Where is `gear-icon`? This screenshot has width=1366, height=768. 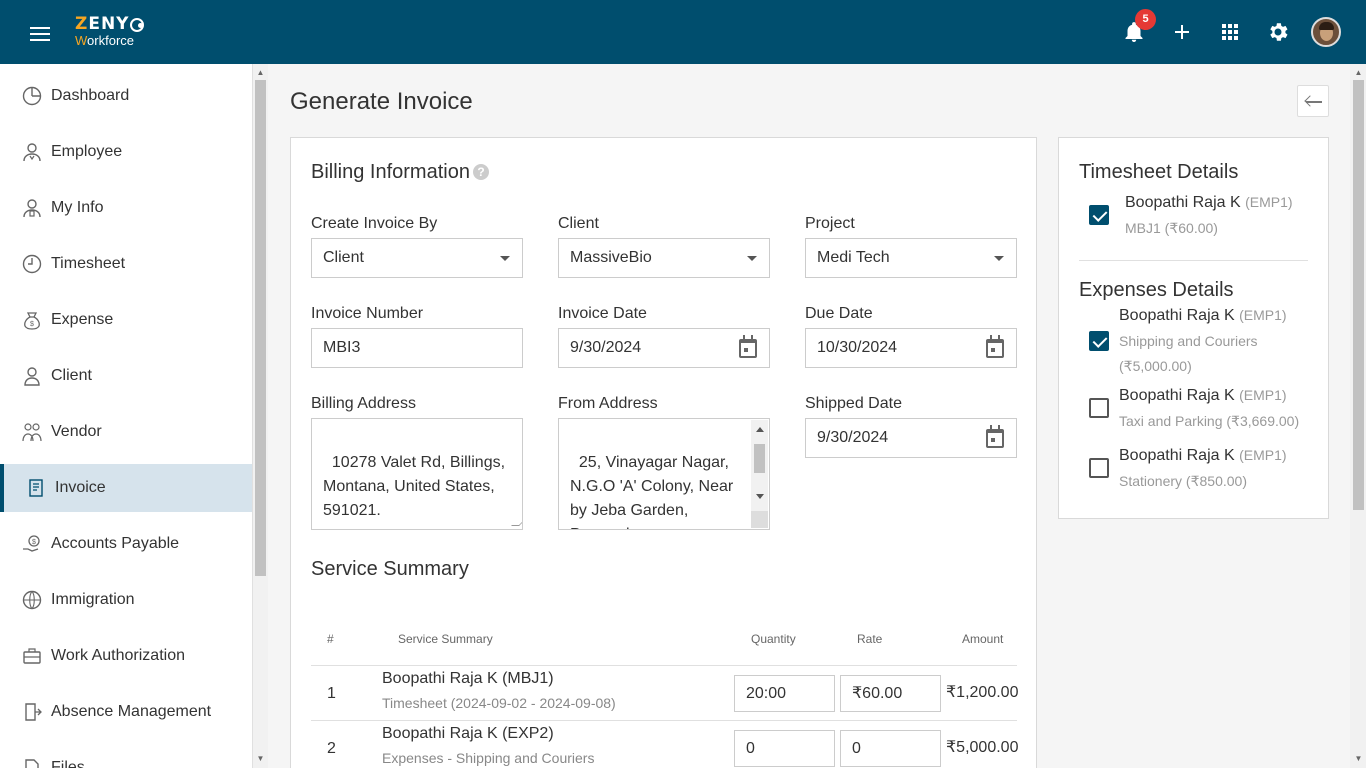 gear-icon is located at coordinates (1278, 32).